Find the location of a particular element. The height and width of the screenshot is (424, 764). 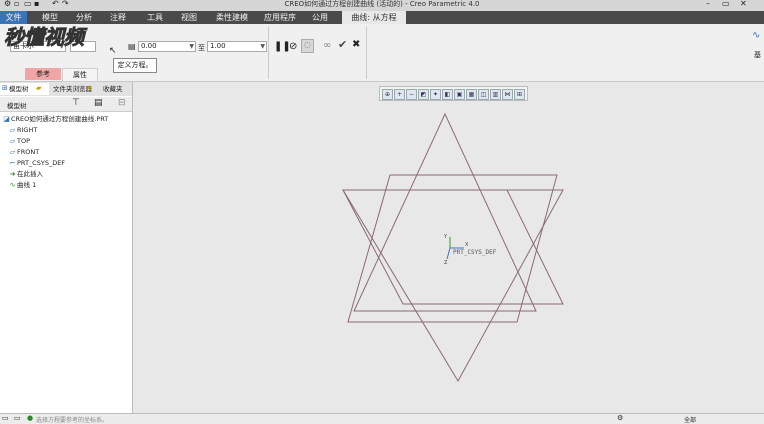

panel-tabs: 模型树 文件夹浏览器 收藏夹 ⊞ ▰ ★ is located at coordinates (66, 89).